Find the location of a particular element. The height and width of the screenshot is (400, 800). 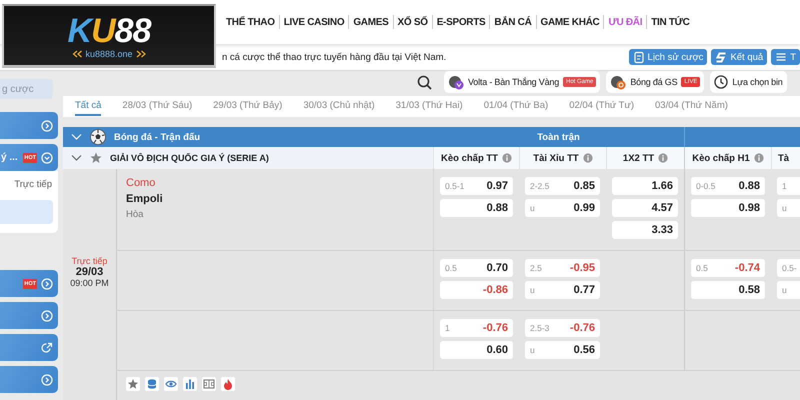

selection-button: Lựa chọn bin is located at coordinates (748, 82).